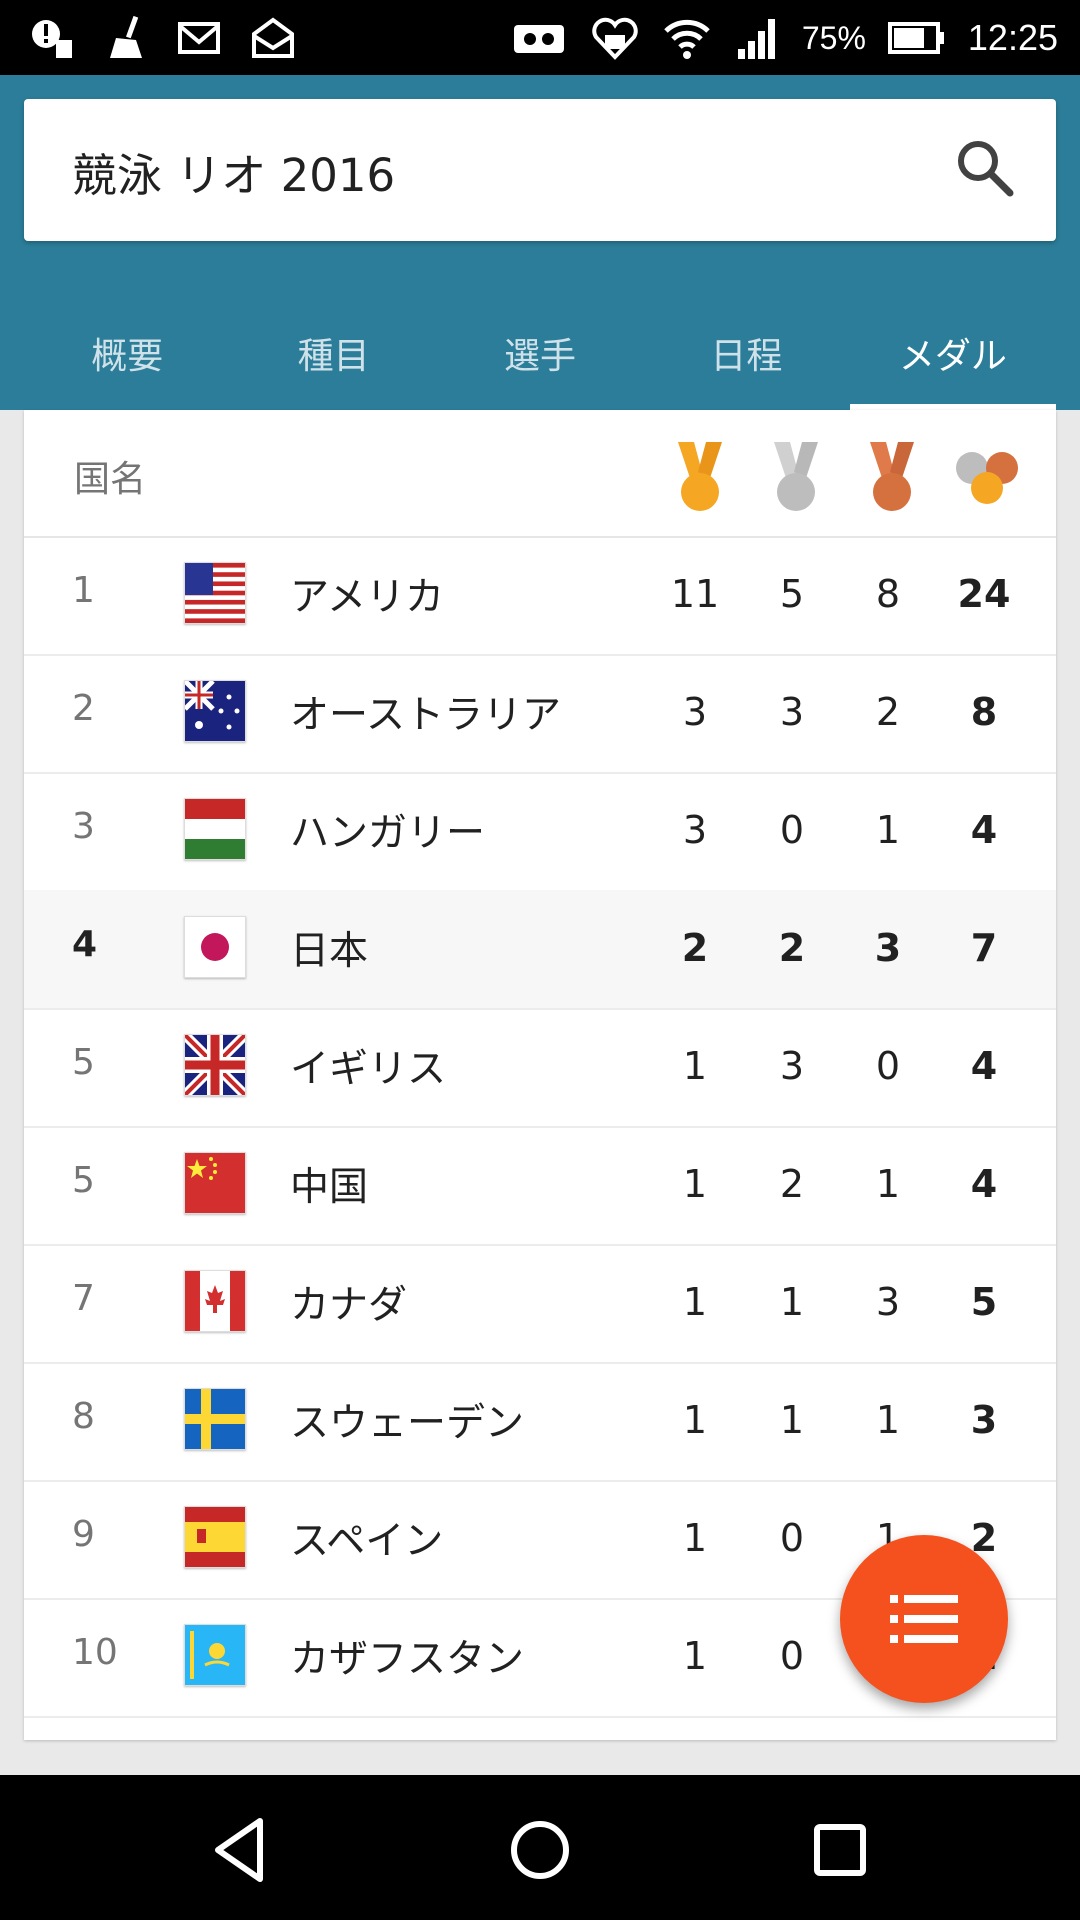 This screenshot has height=1920, width=1080. I want to click on table-row: 4 日本 2 2 3 7, so click(540, 950).